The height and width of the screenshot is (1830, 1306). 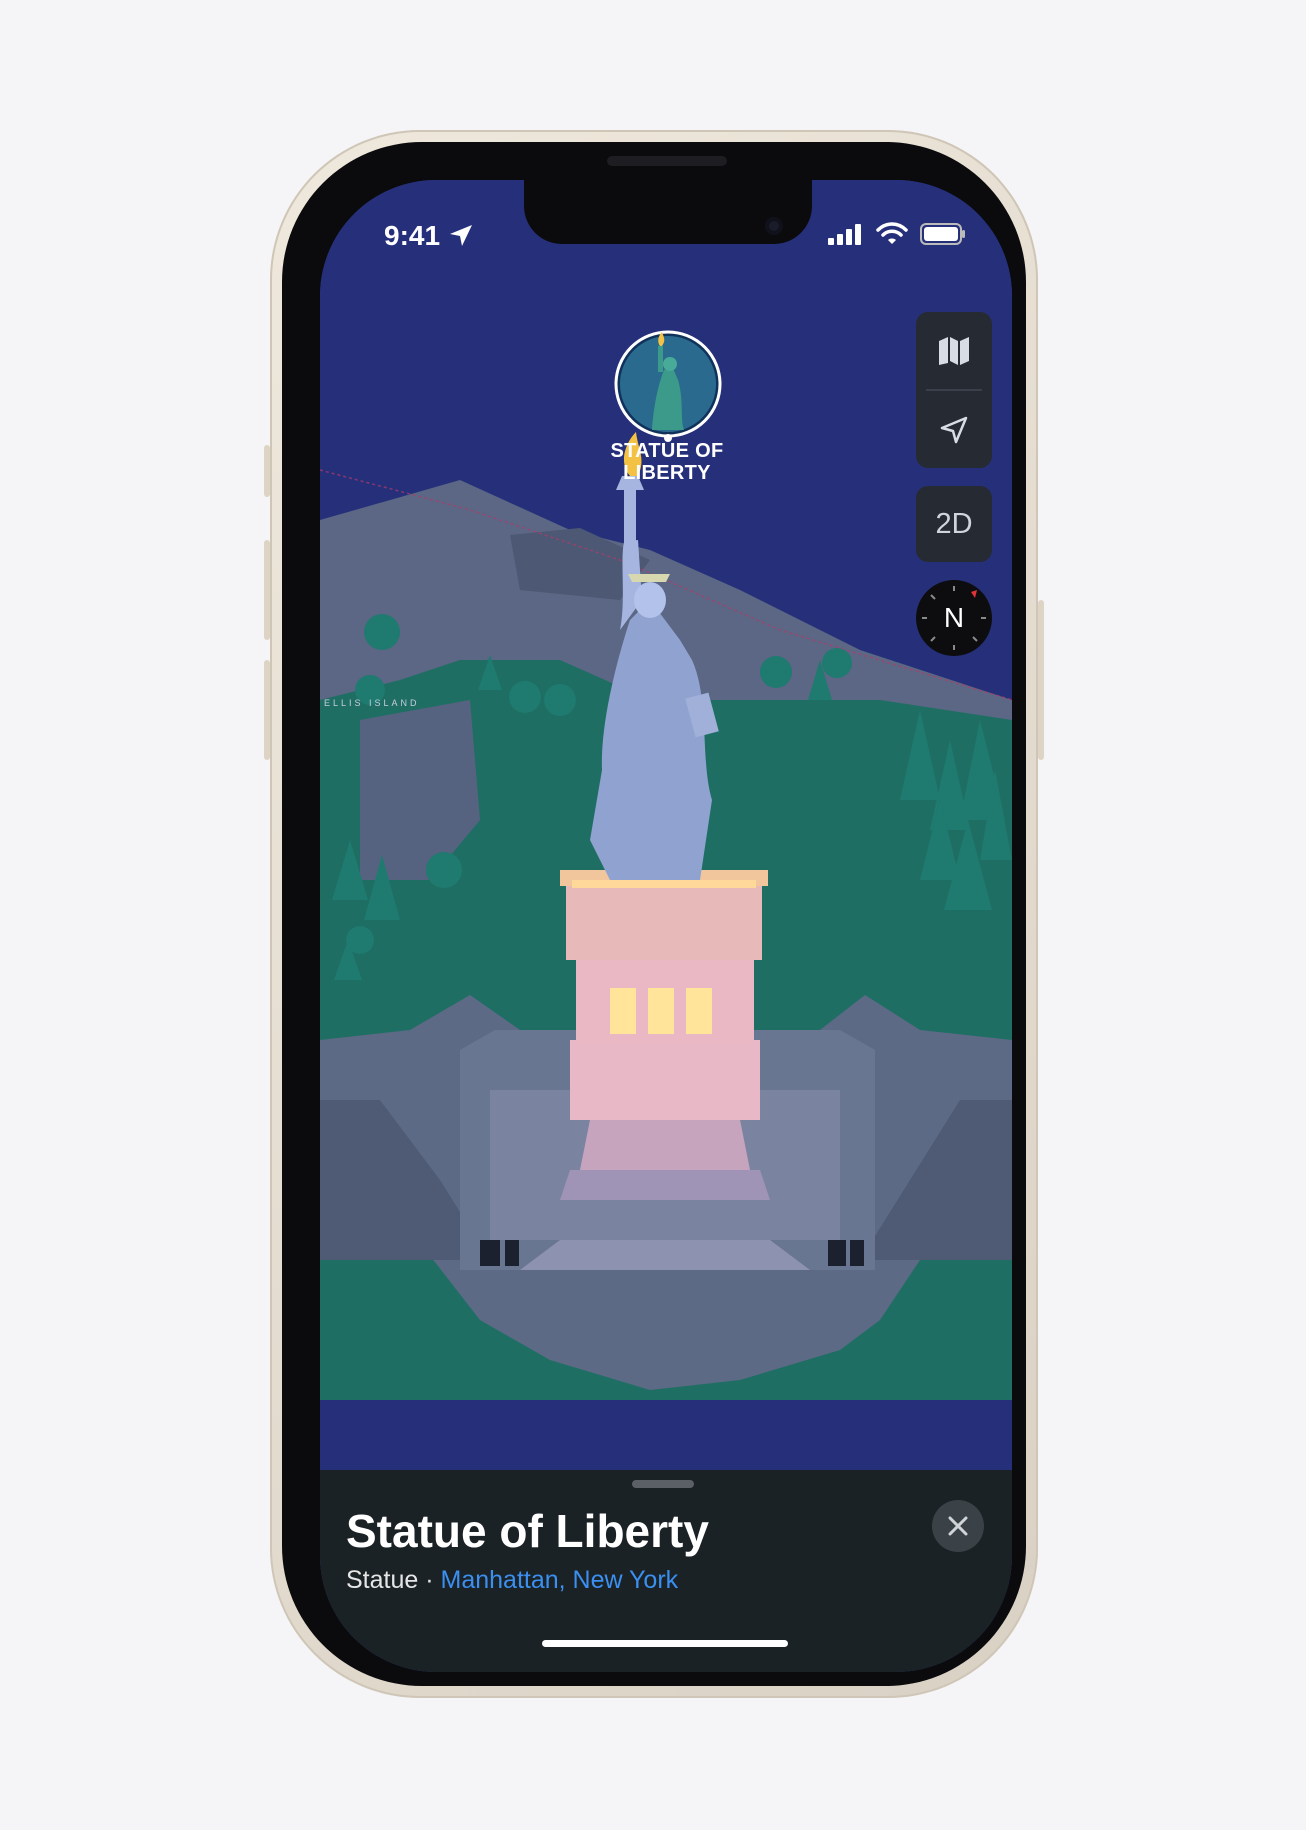 What do you see at coordinates (663, 1484) in the screenshot?
I see `sheet-grabber-handle` at bounding box center [663, 1484].